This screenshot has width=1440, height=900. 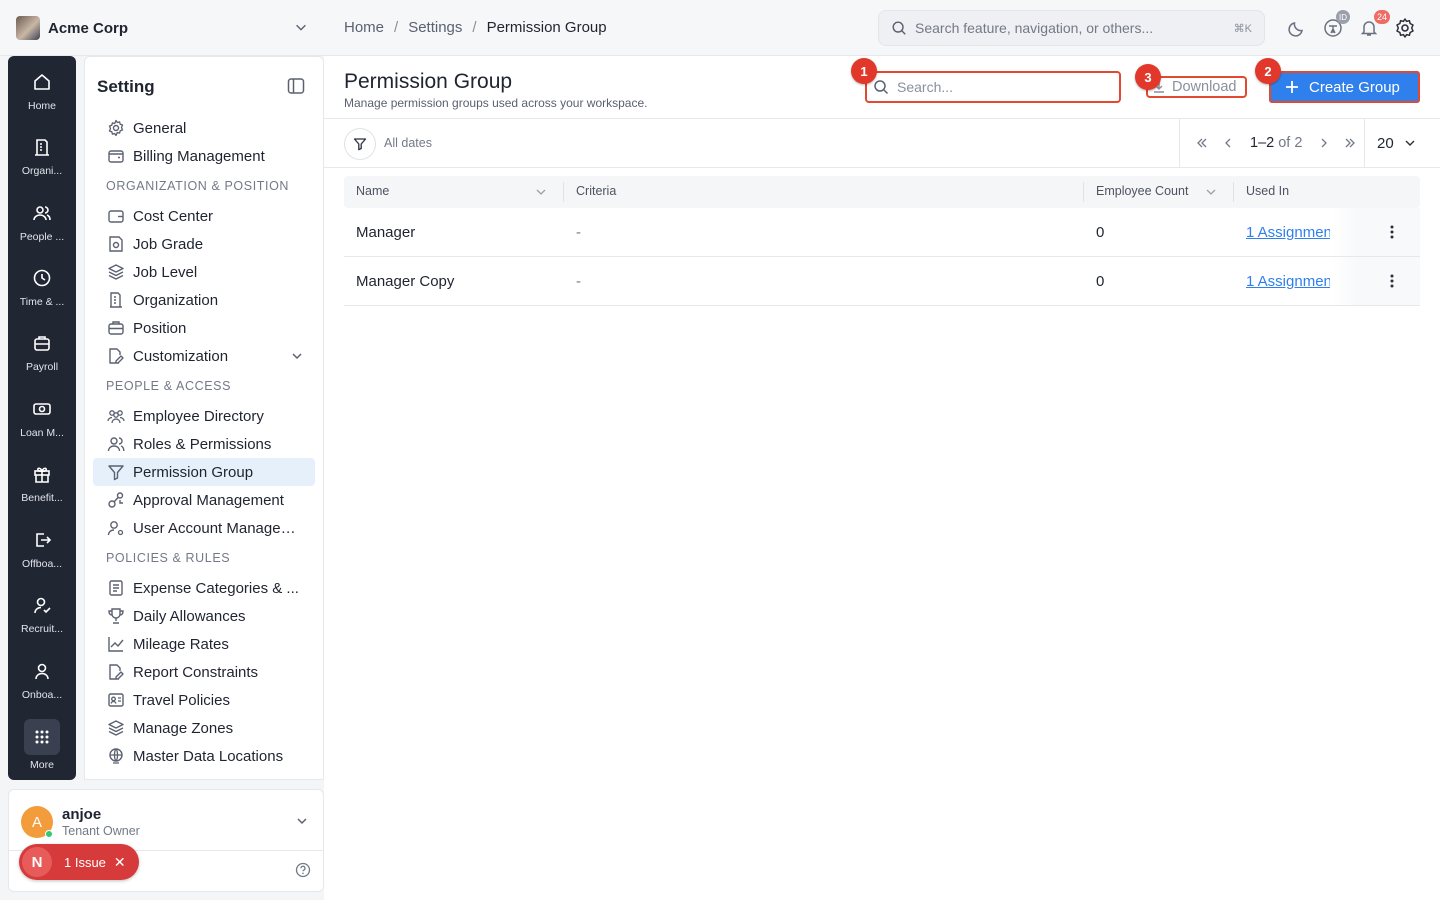 I want to click on column-header-name: Name, so click(x=372, y=191).